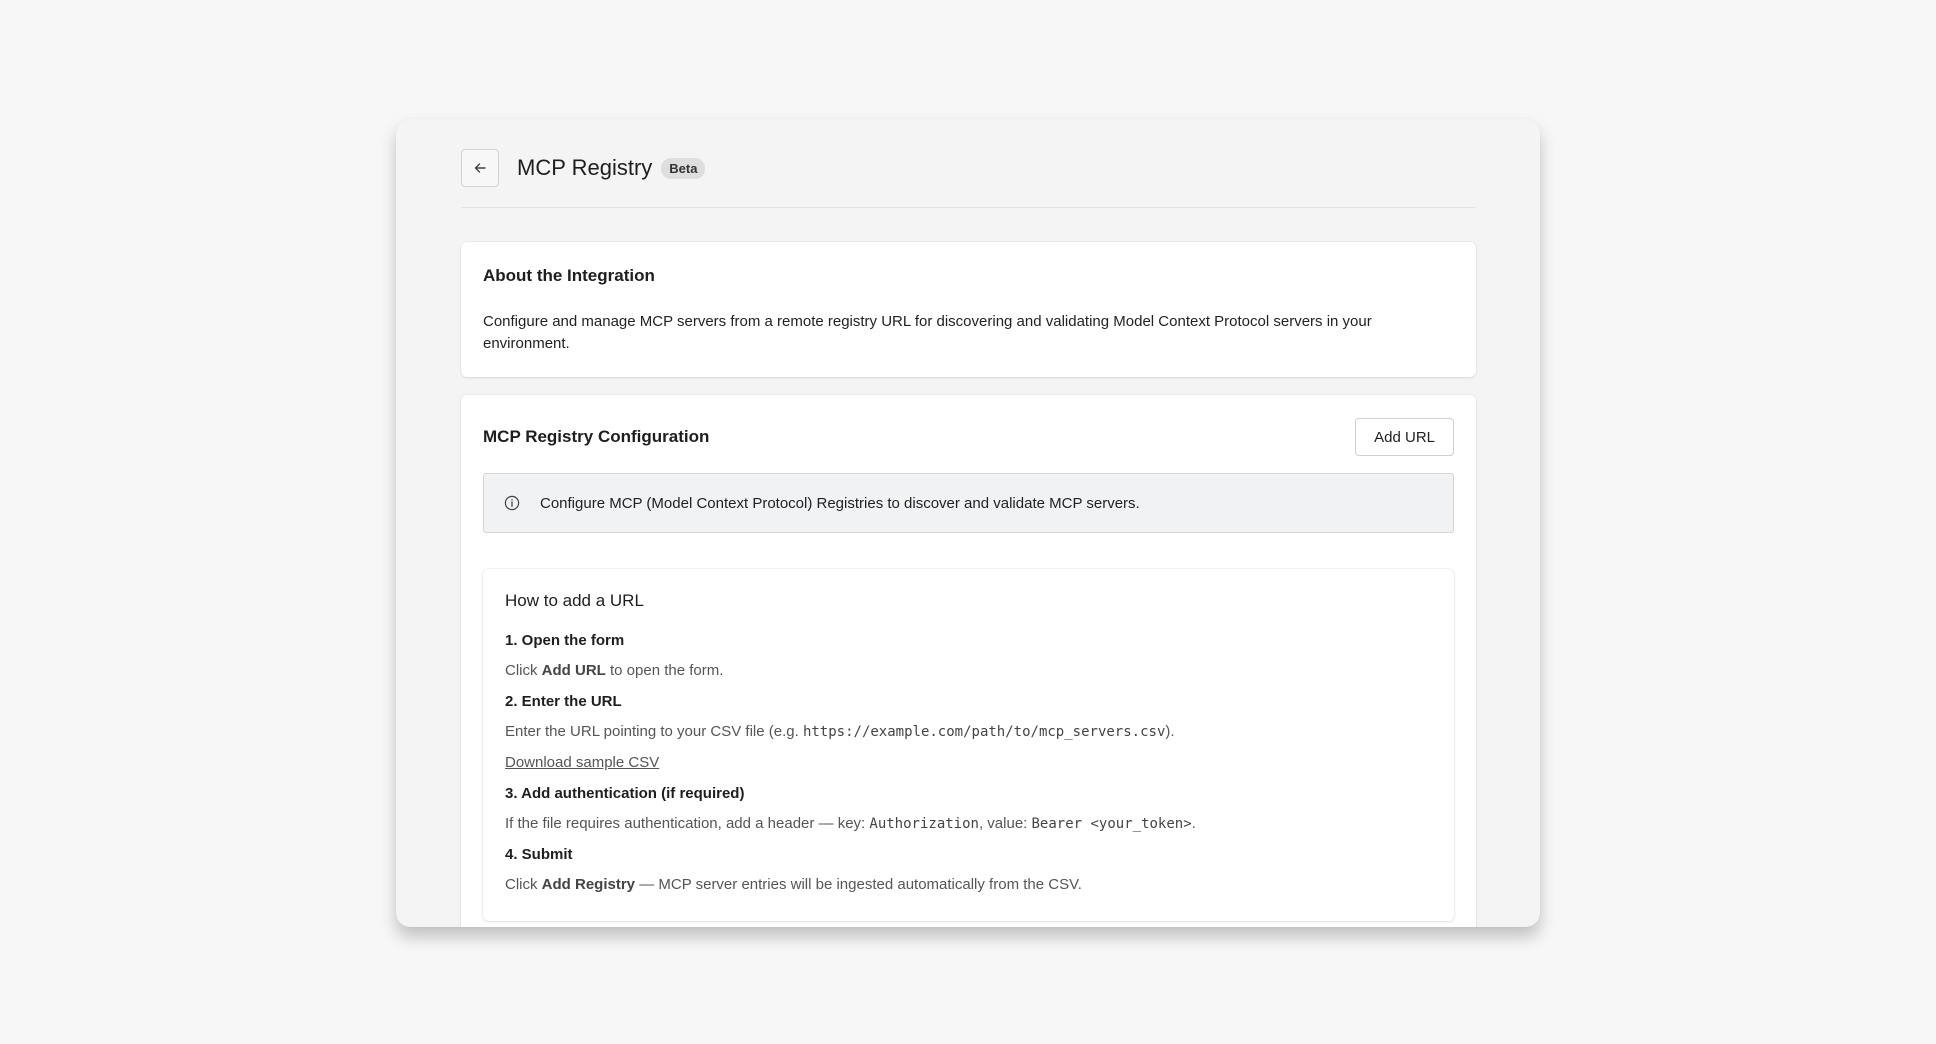 Image resolution: width=1936 pixels, height=1044 pixels. I want to click on step-3-text-mid: , value:, so click(1005, 823).